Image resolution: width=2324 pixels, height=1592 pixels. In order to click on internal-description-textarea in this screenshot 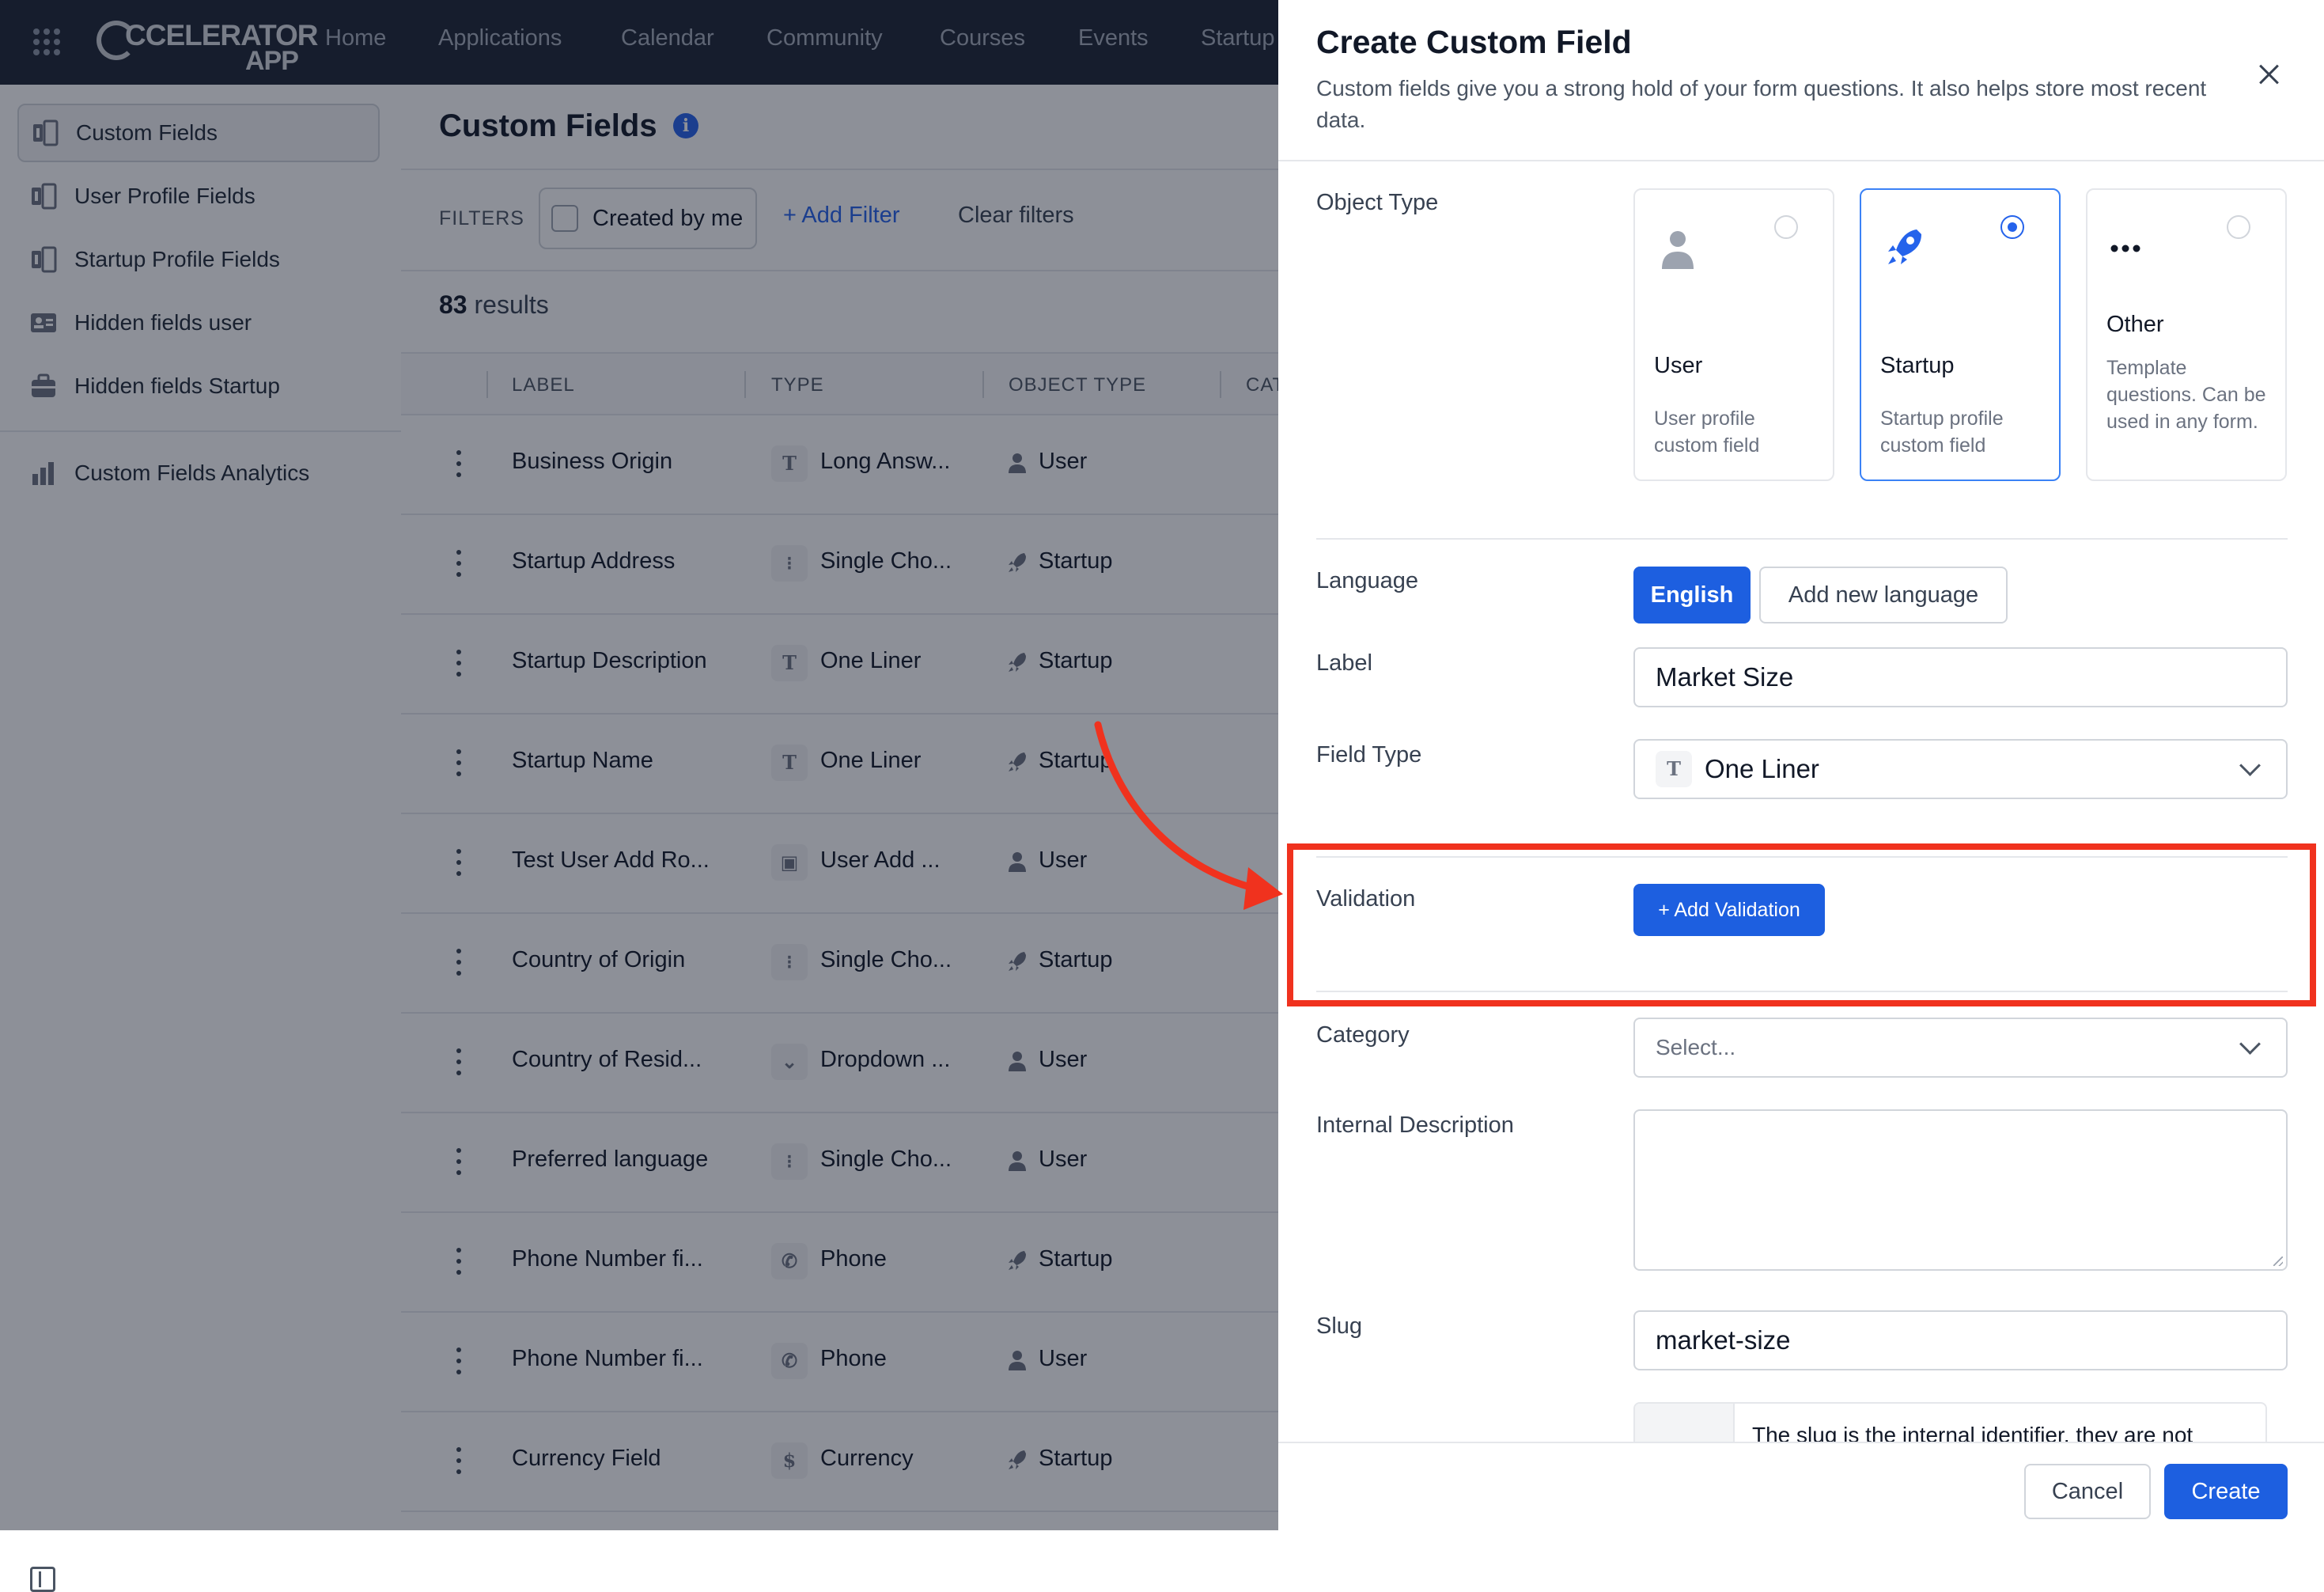, I will do `click(1960, 1190)`.